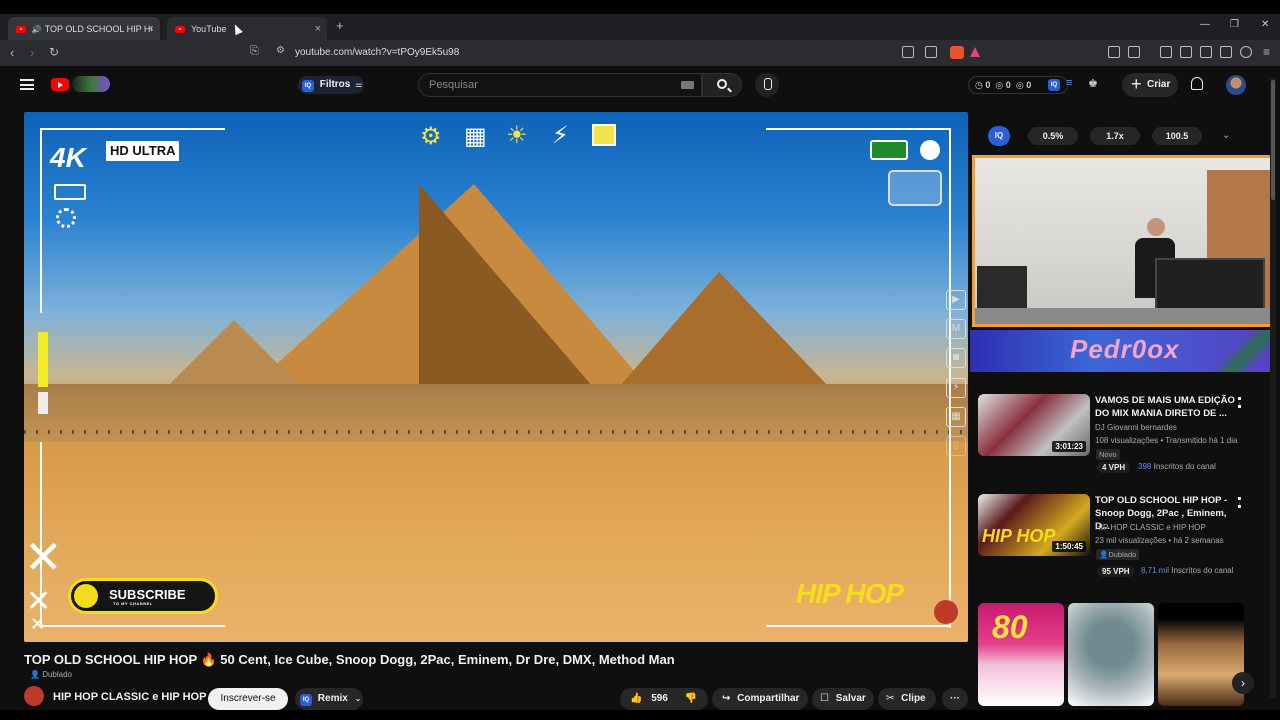  I want to click on back-icon: ‹, so click(12, 52).